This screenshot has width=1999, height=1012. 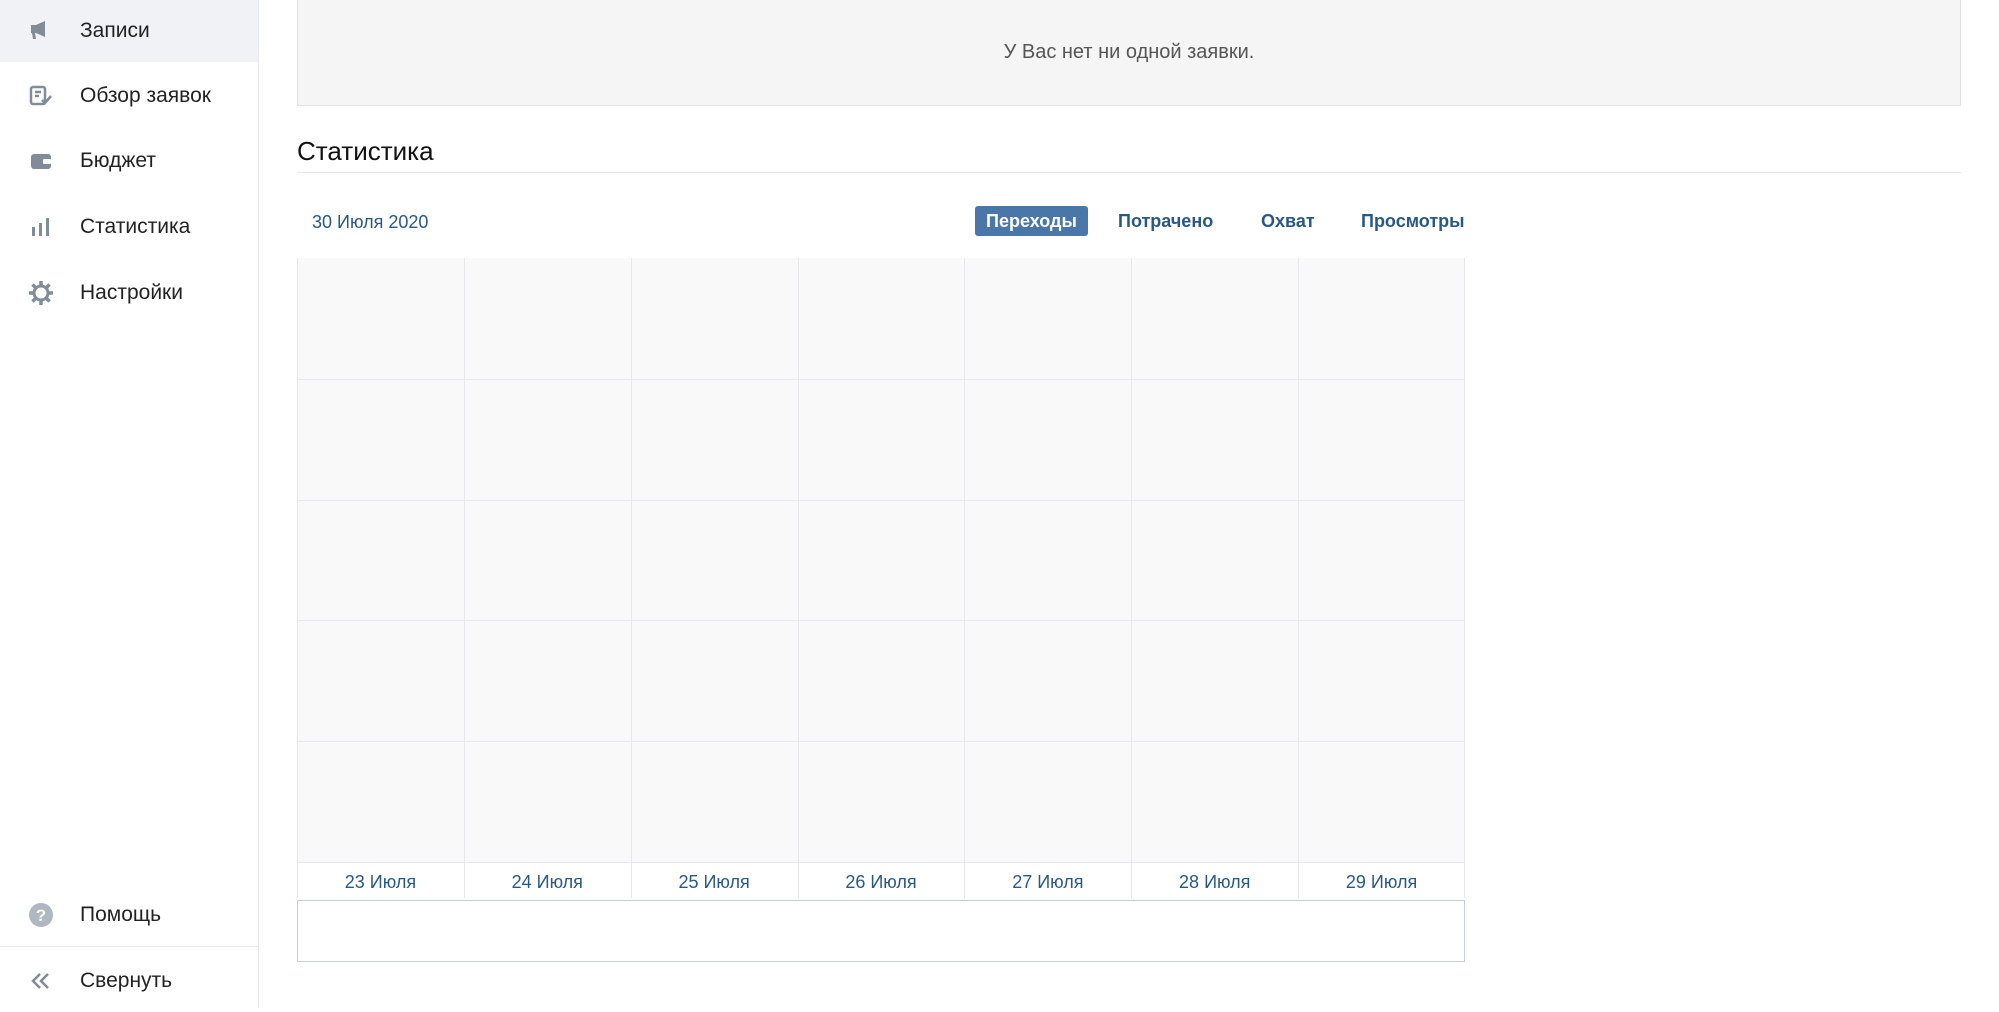 What do you see at coordinates (1047, 882) in the screenshot?
I see `x-tick-label: 27 Июля` at bounding box center [1047, 882].